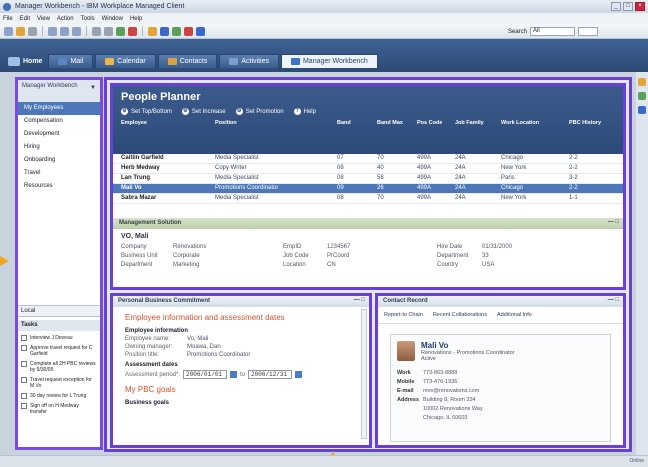 The width and height of the screenshot is (648, 467). I want to click on task-item: Approve travel request for C Garfield, so click(59, 351).